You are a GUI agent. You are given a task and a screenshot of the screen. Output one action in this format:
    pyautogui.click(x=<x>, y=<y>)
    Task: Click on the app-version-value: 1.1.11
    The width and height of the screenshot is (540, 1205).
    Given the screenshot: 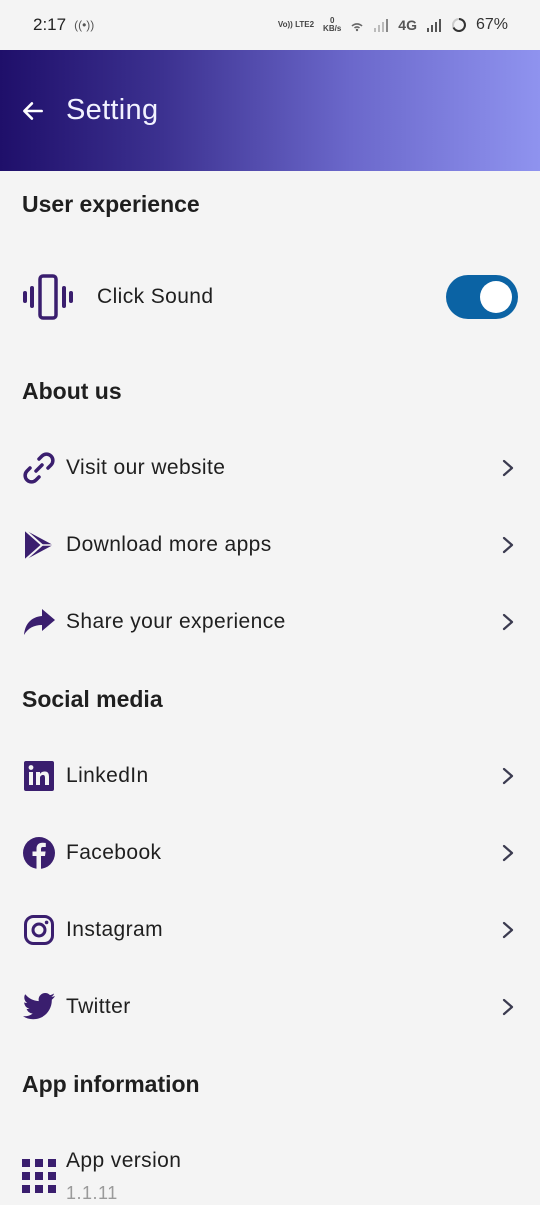 What is the action you would take?
    pyautogui.click(x=92, y=1193)
    